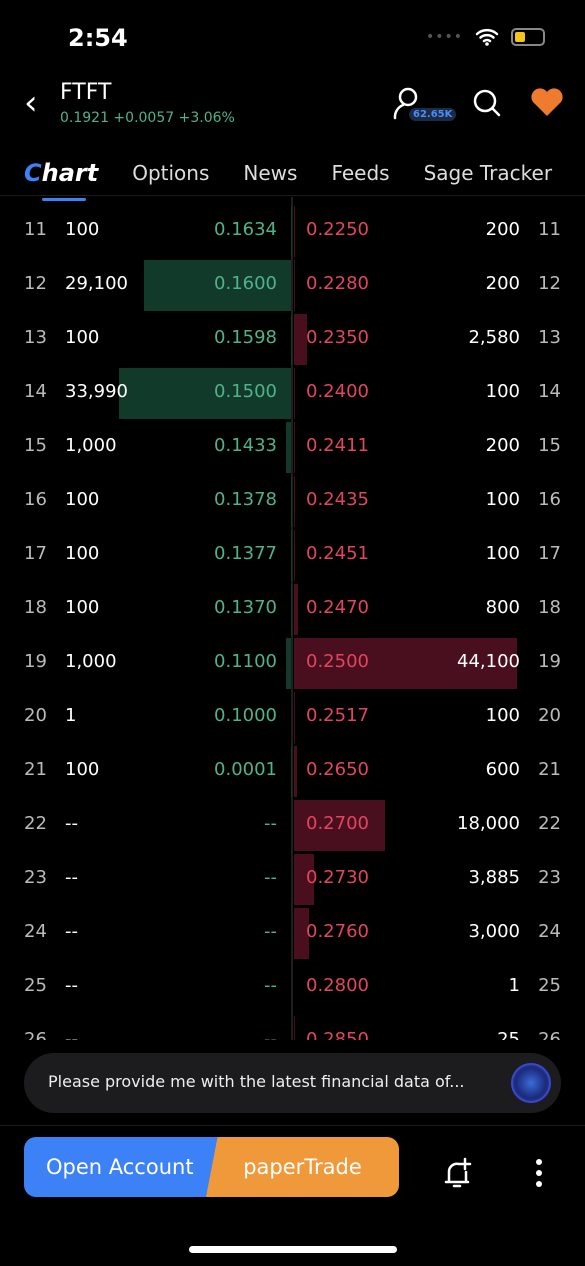 This screenshot has height=1266, width=585. Describe the element at coordinates (549, 283) in the screenshot. I see `ask-level: 12` at that location.